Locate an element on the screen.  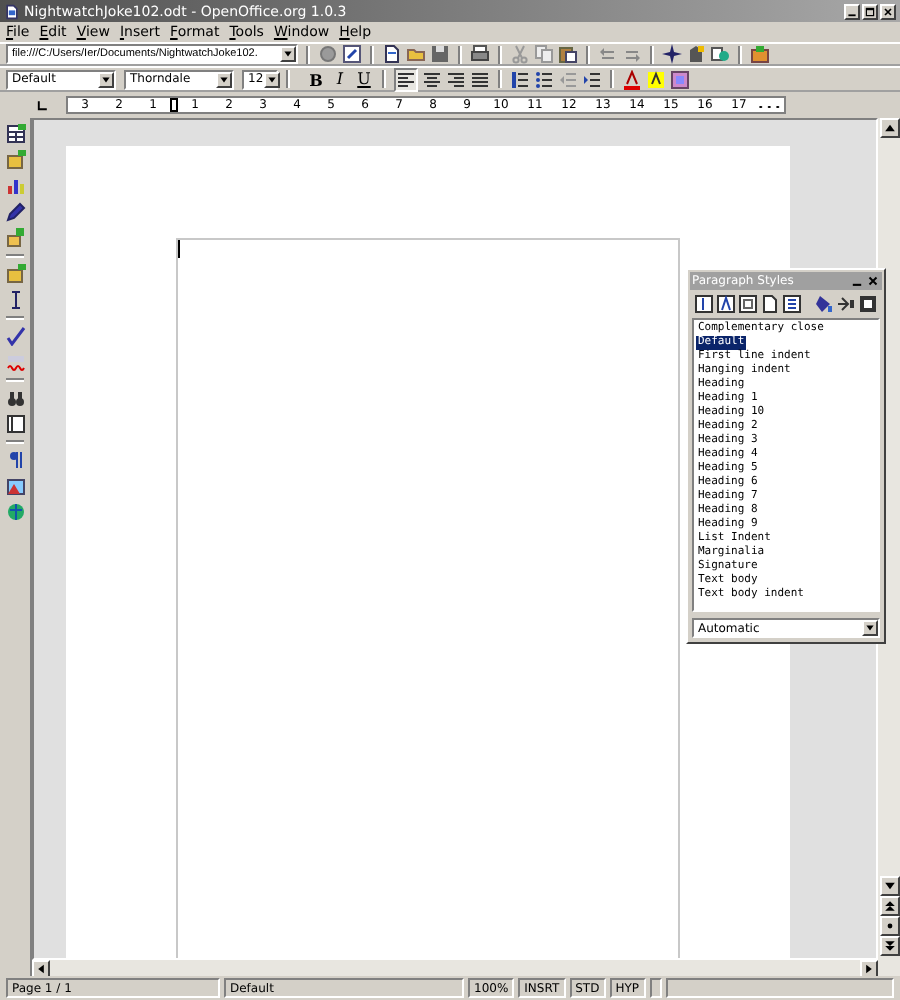
navigator-icon is located at coordinates (672, 54).